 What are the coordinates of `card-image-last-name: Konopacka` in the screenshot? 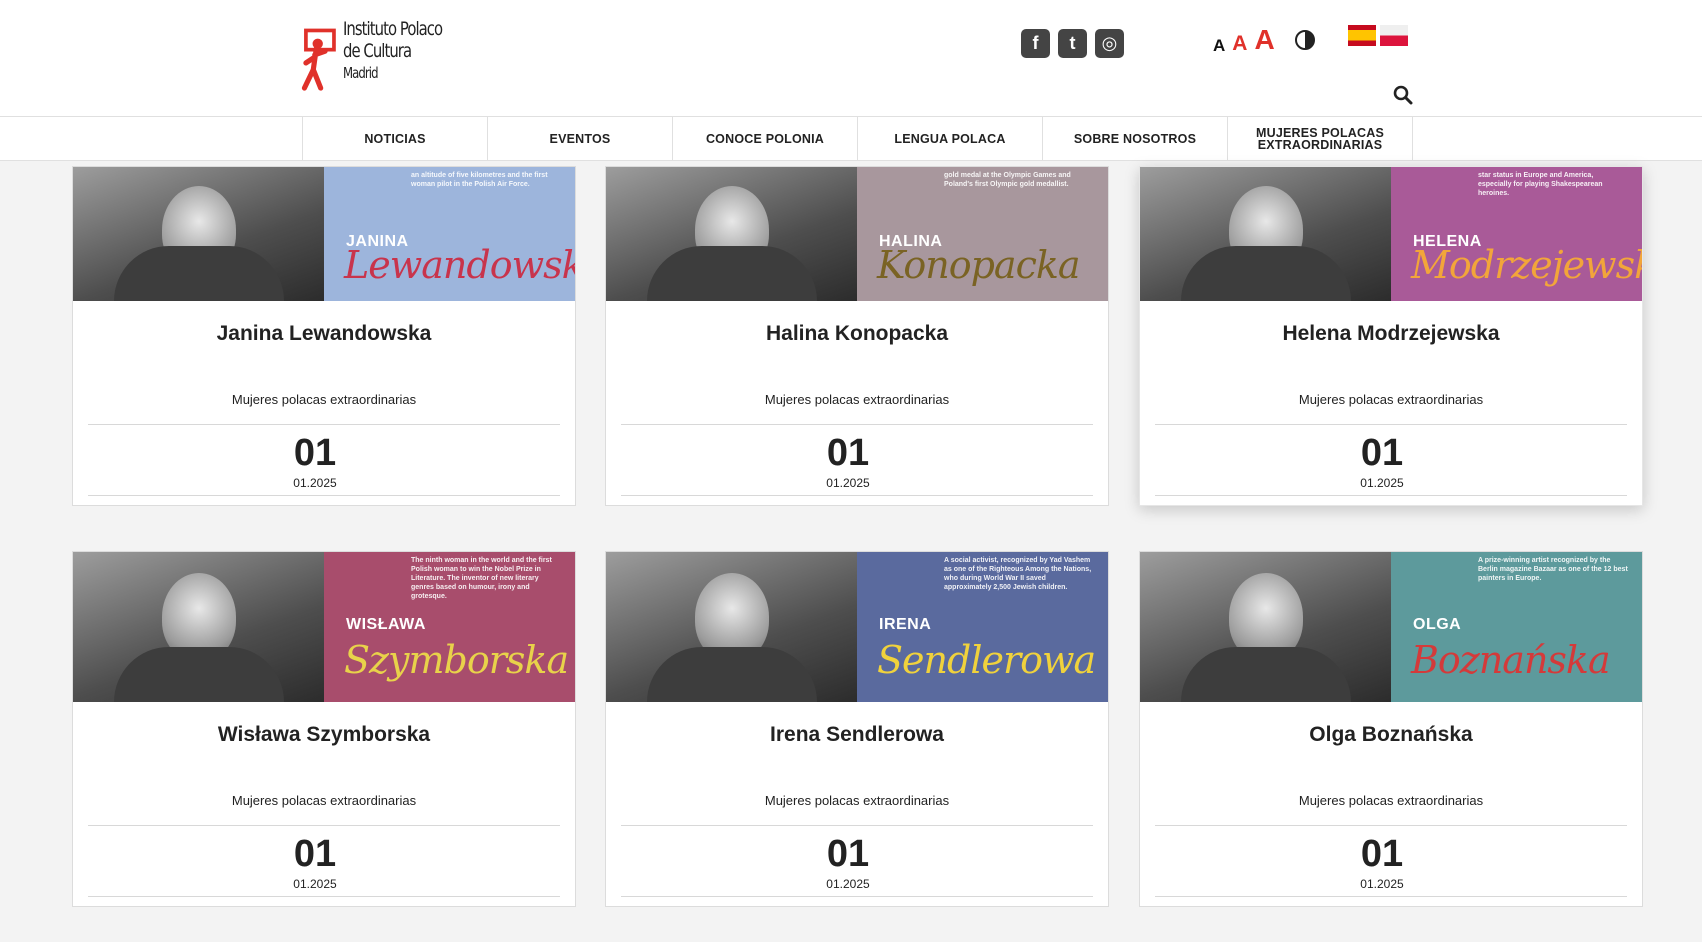 It's located at (979, 265).